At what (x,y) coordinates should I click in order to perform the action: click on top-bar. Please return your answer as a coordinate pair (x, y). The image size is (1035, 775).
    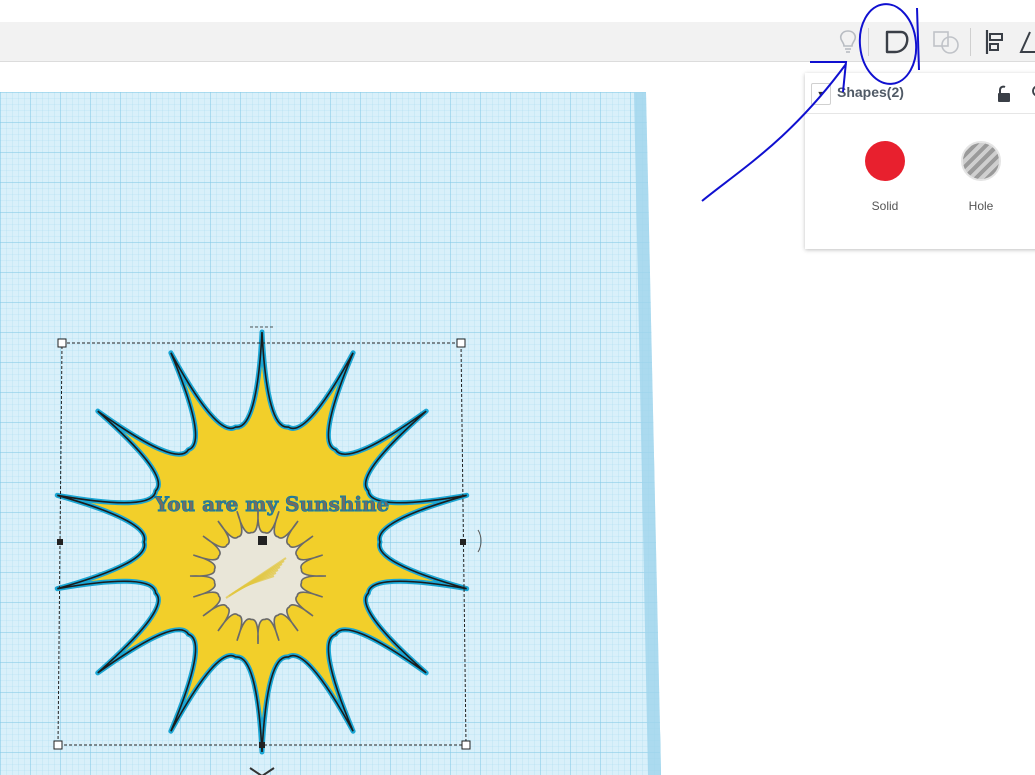
    Looking at the image, I should click on (517, 11).